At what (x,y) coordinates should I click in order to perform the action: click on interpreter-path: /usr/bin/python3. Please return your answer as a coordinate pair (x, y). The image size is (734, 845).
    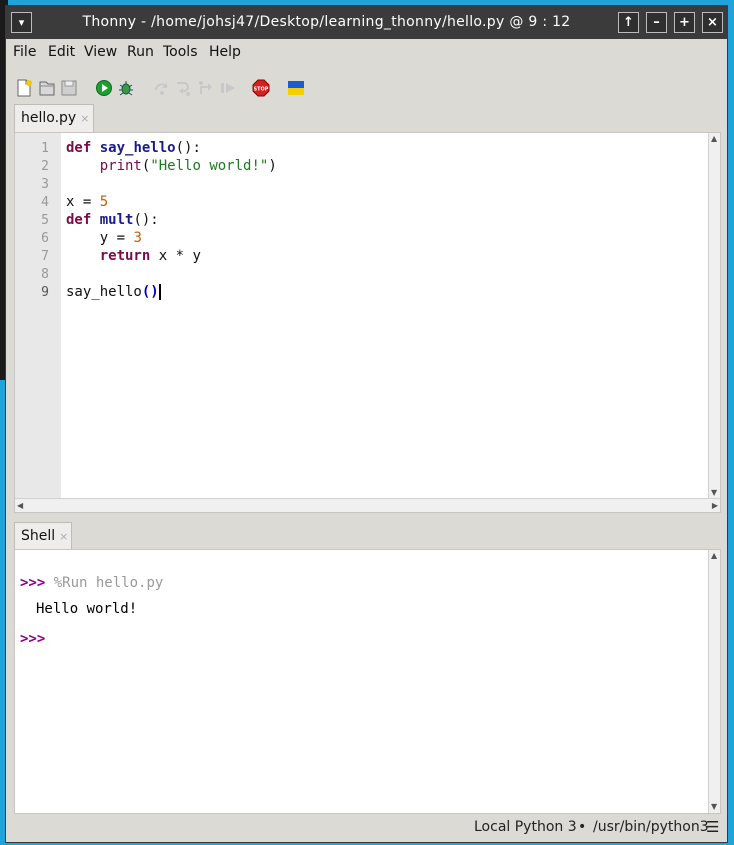
    Looking at the image, I should click on (651, 827).